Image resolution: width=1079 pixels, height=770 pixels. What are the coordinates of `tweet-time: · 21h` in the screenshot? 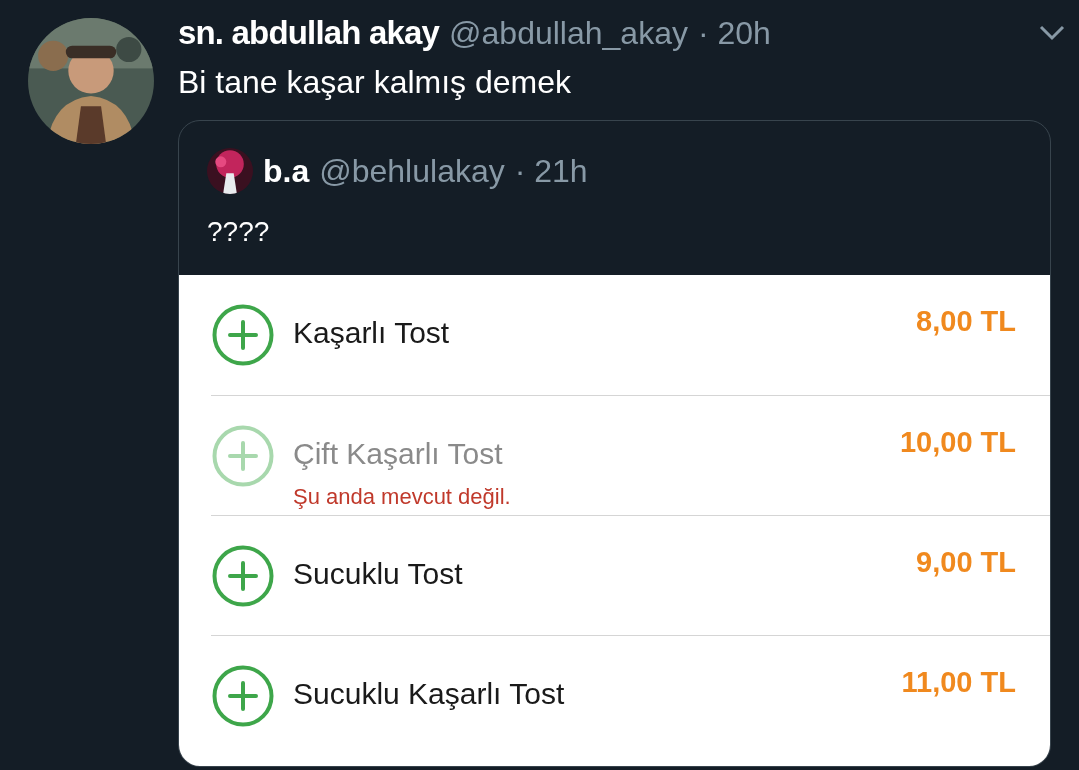 It's located at (551, 171).